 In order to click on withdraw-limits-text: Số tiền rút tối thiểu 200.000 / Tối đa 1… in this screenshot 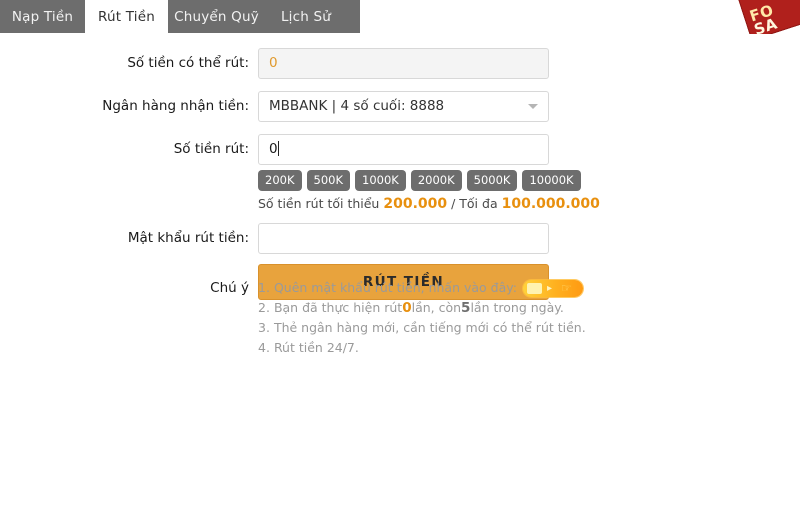, I will do `click(429, 204)`.